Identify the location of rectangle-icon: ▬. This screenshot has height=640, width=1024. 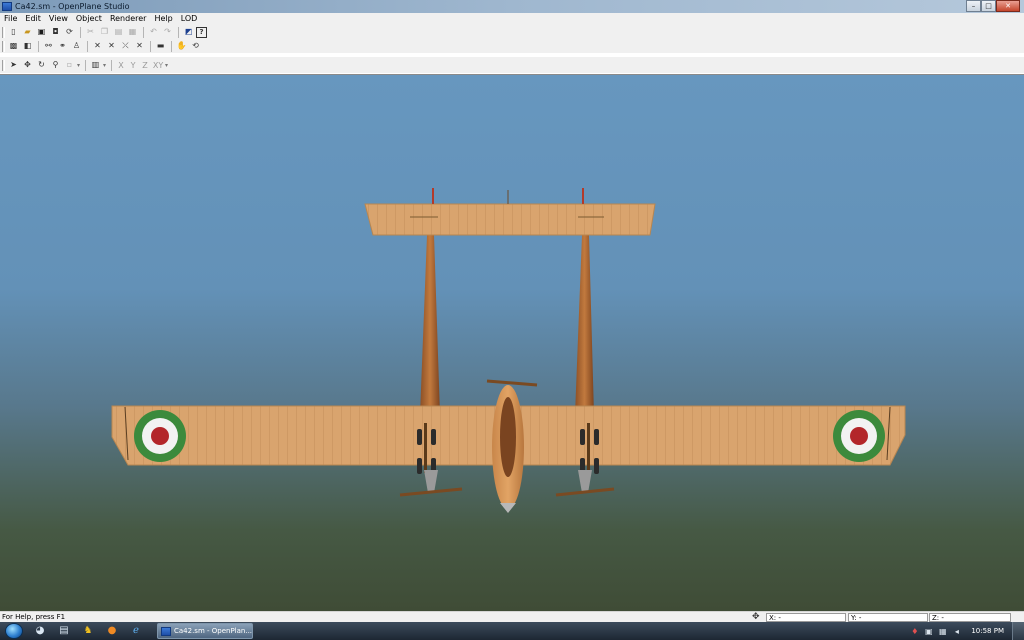
(160, 46).